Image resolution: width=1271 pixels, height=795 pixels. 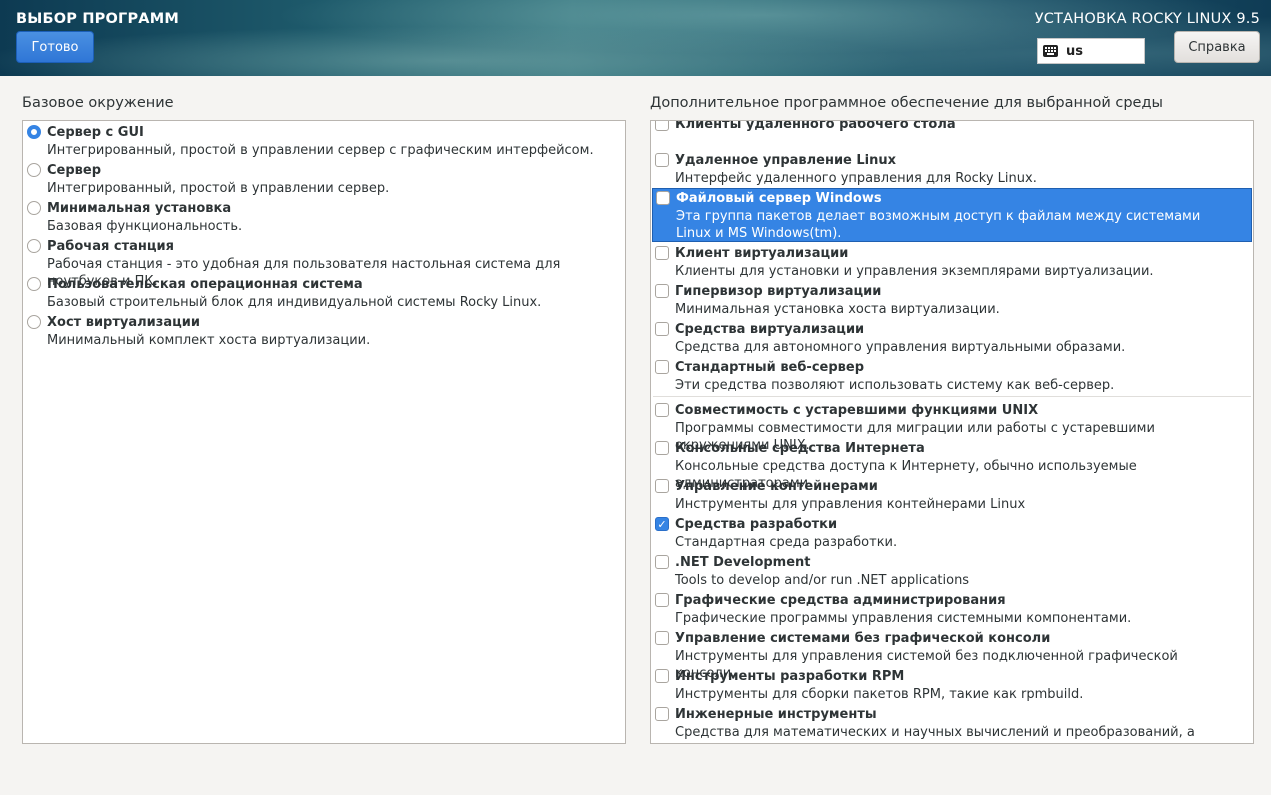 I want to click on done-button: Готово, so click(x=55, y=47).